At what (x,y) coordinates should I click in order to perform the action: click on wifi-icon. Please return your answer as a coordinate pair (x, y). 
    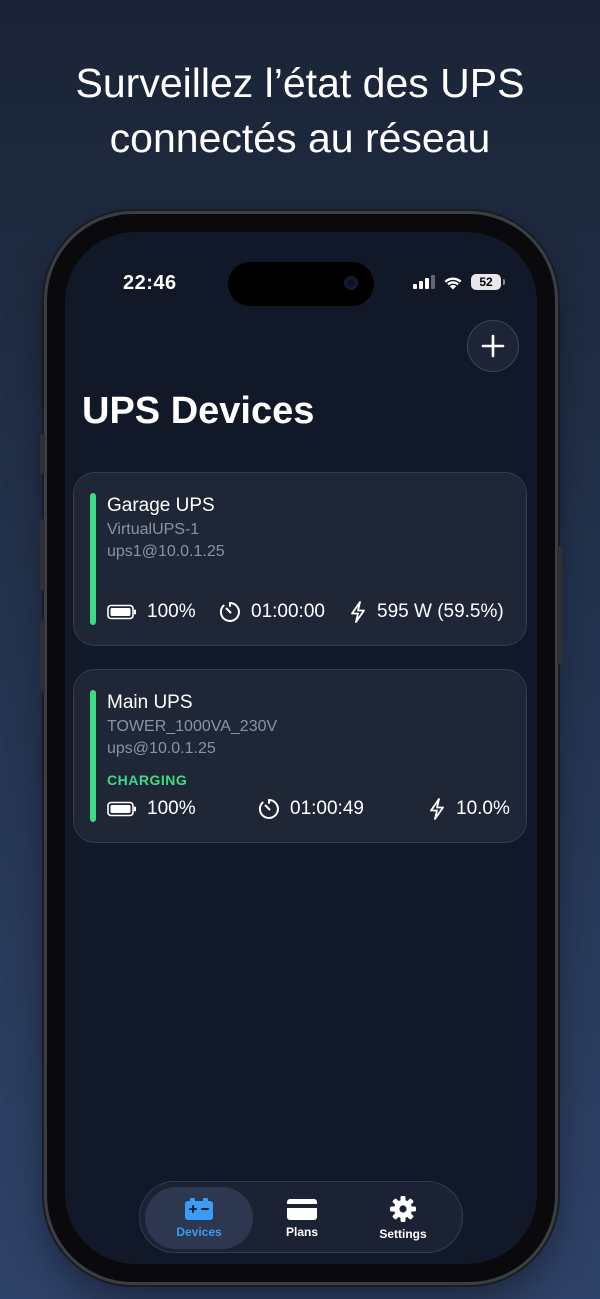
    Looking at the image, I should click on (453, 282).